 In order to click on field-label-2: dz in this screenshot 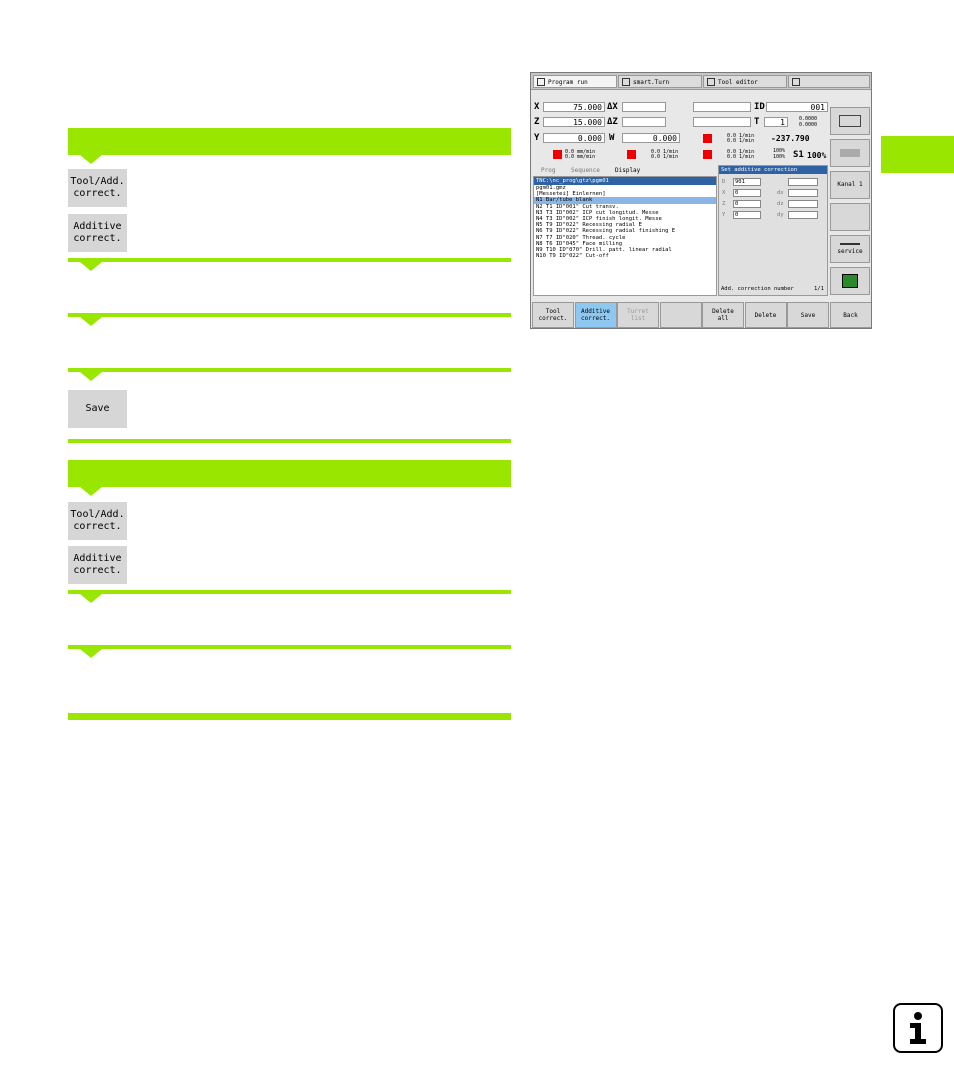, I will do `click(780, 204)`.